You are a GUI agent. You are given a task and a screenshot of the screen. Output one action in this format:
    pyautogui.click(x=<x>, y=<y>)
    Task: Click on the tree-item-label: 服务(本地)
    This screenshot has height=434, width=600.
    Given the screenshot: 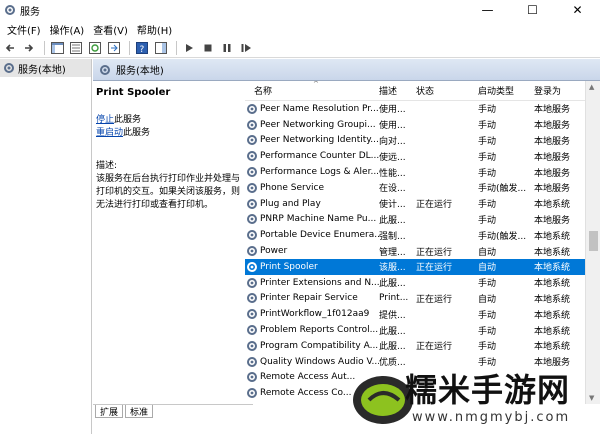 What is the action you would take?
    pyautogui.click(x=42, y=70)
    